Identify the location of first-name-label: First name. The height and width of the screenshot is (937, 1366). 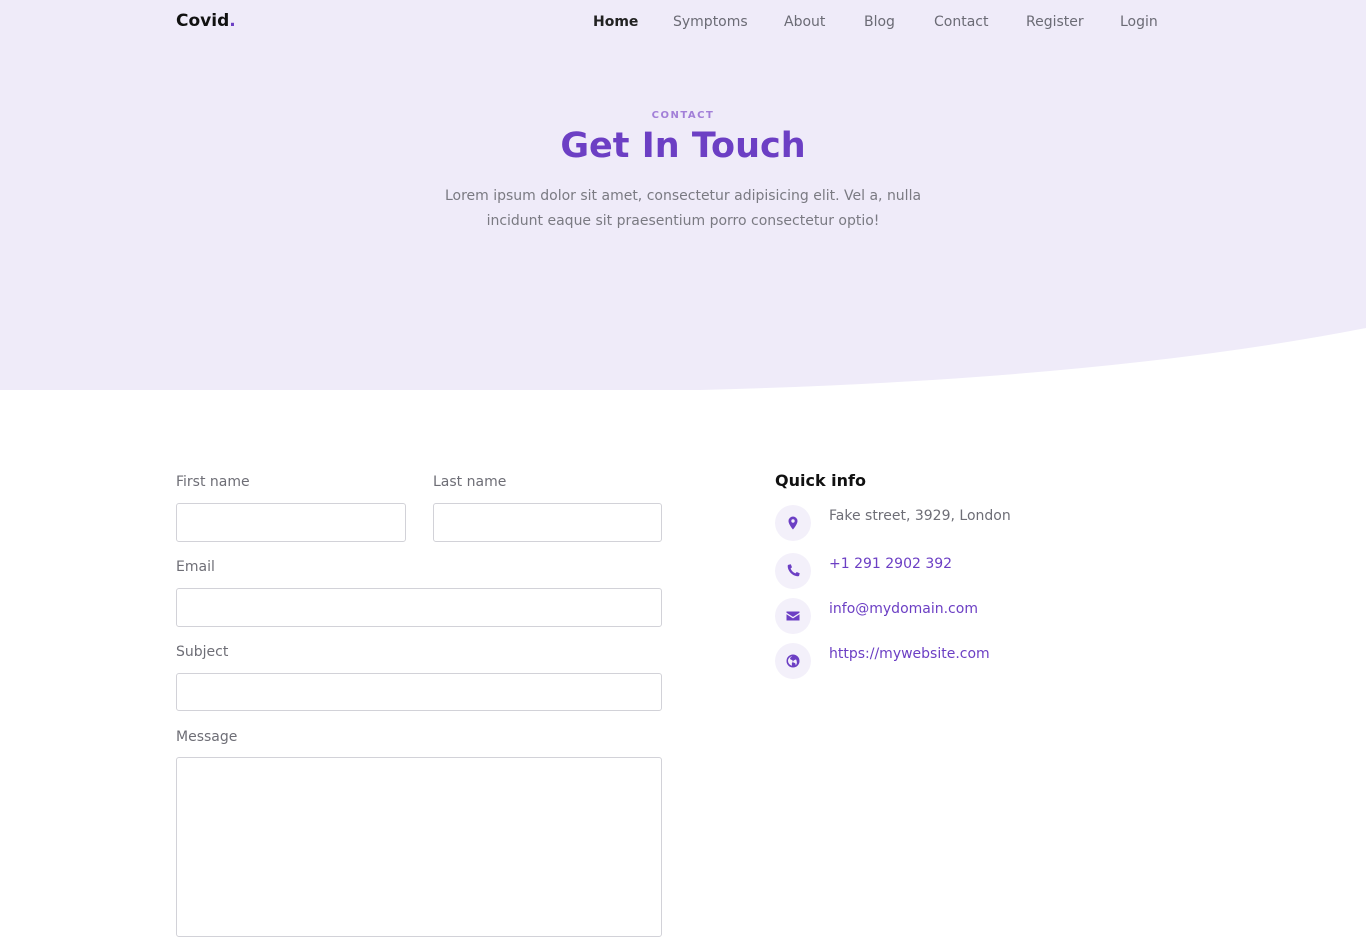
(213, 482).